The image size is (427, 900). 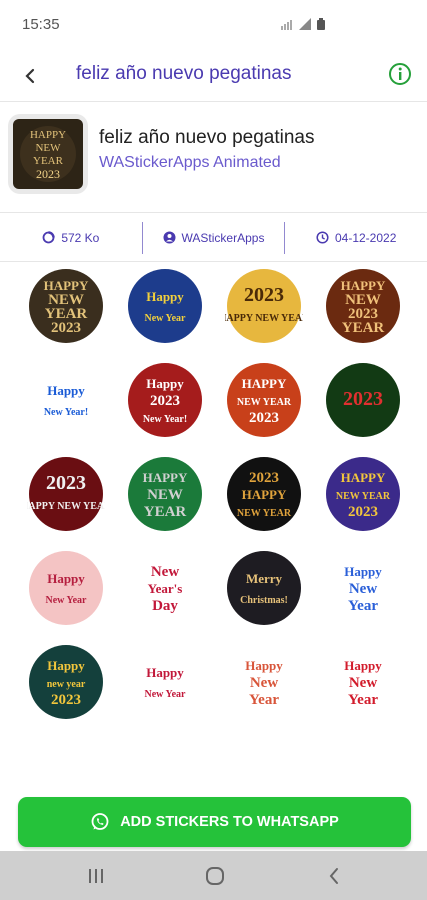 What do you see at coordinates (223, 237) in the screenshot?
I see `pack-publisher-text: WAStickerApps` at bounding box center [223, 237].